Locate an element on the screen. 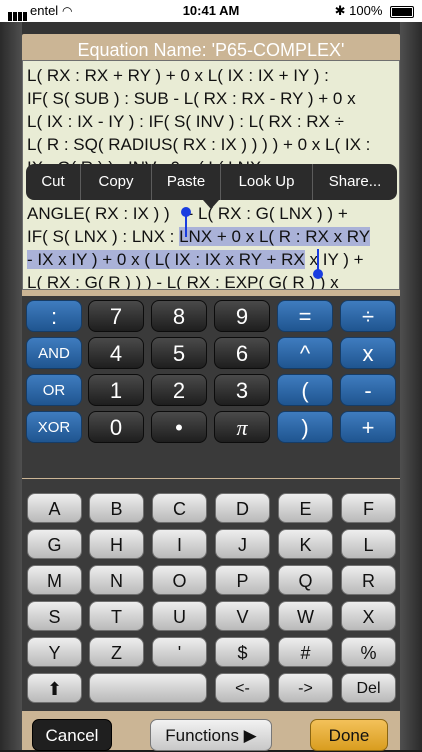 The width and height of the screenshot is (422, 752). menu-look-up: Look Up is located at coordinates (266, 182).